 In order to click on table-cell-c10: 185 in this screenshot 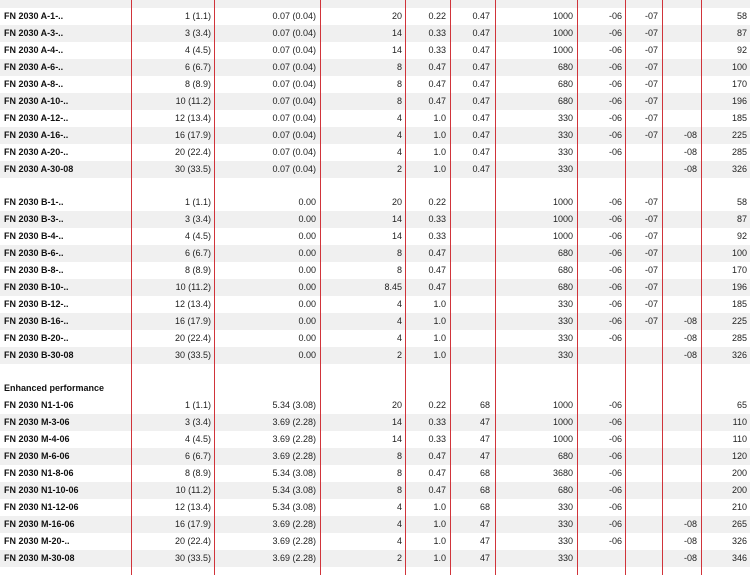, I will do `click(739, 118)`.